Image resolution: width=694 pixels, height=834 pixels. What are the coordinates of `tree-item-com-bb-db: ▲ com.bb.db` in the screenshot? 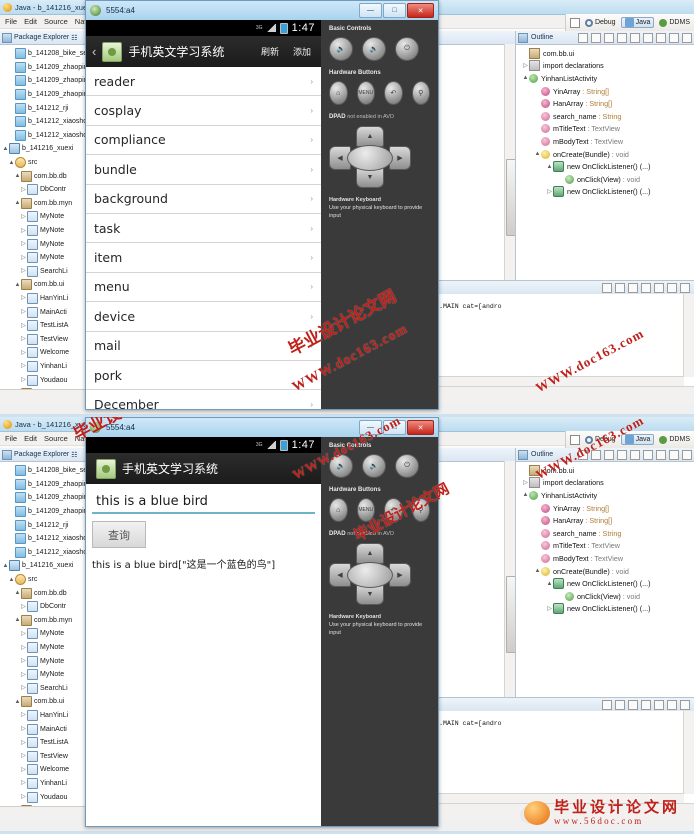 It's located at (44, 176).